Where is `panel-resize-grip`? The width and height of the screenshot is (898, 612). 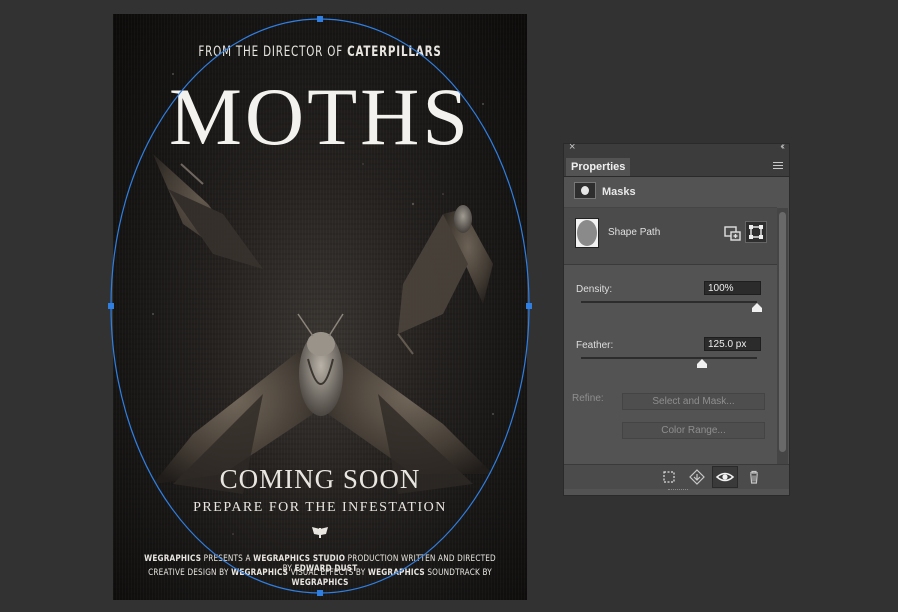 panel-resize-grip is located at coordinates (678, 491).